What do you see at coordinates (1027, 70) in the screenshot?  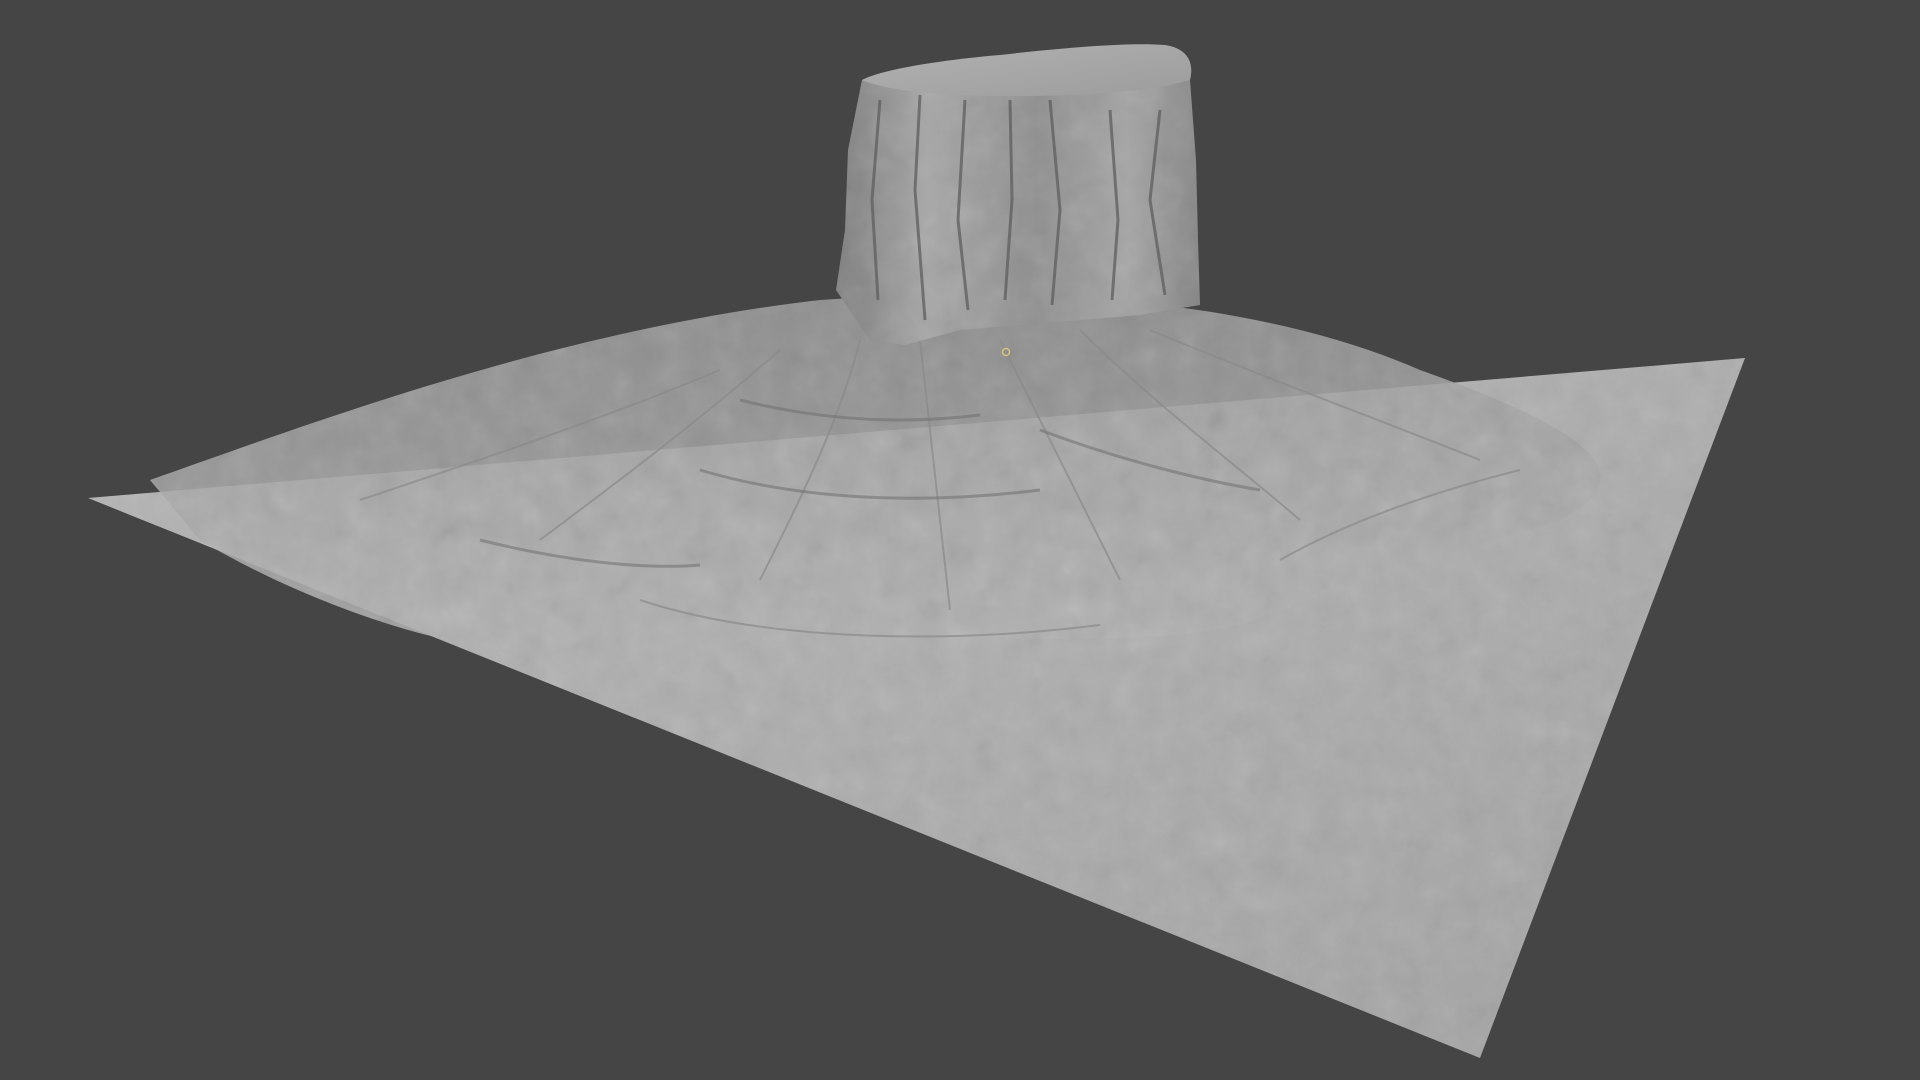 I see `mesa-top` at bounding box center [1027, 70].